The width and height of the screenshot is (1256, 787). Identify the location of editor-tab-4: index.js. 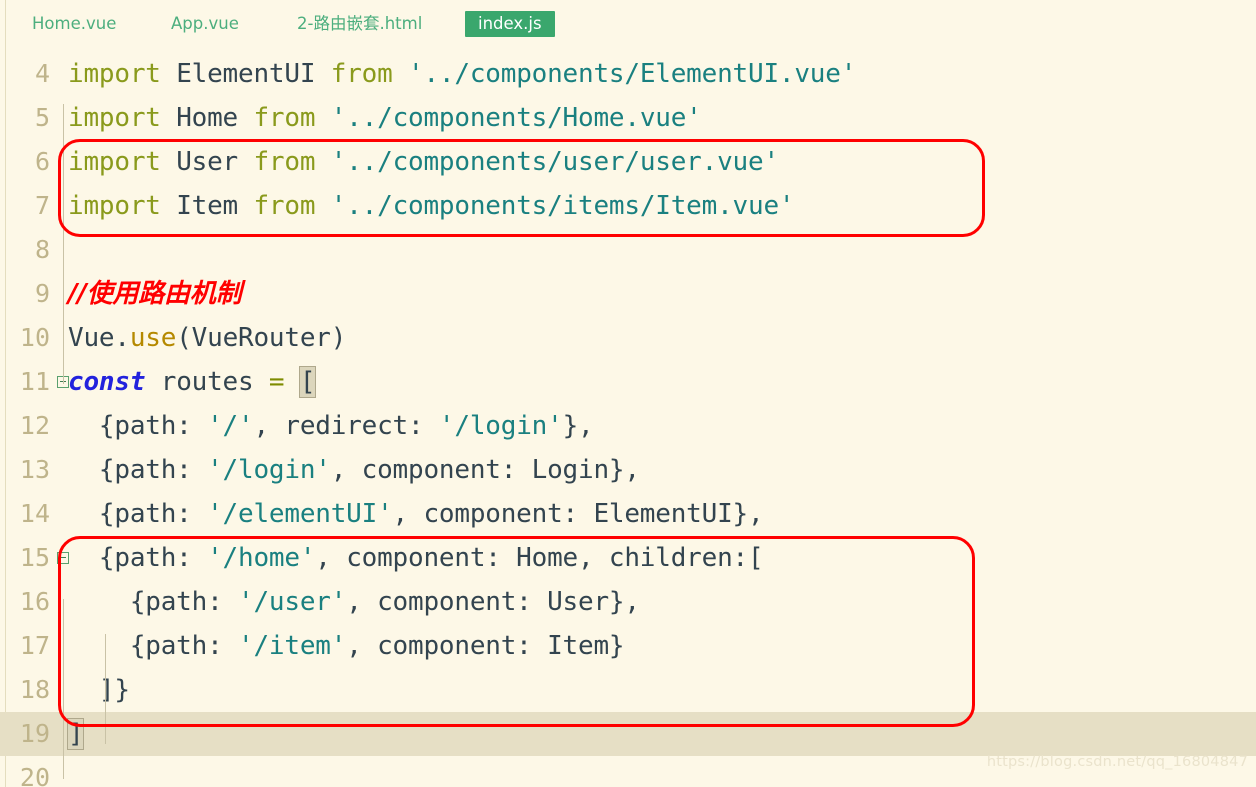
(510, 24).